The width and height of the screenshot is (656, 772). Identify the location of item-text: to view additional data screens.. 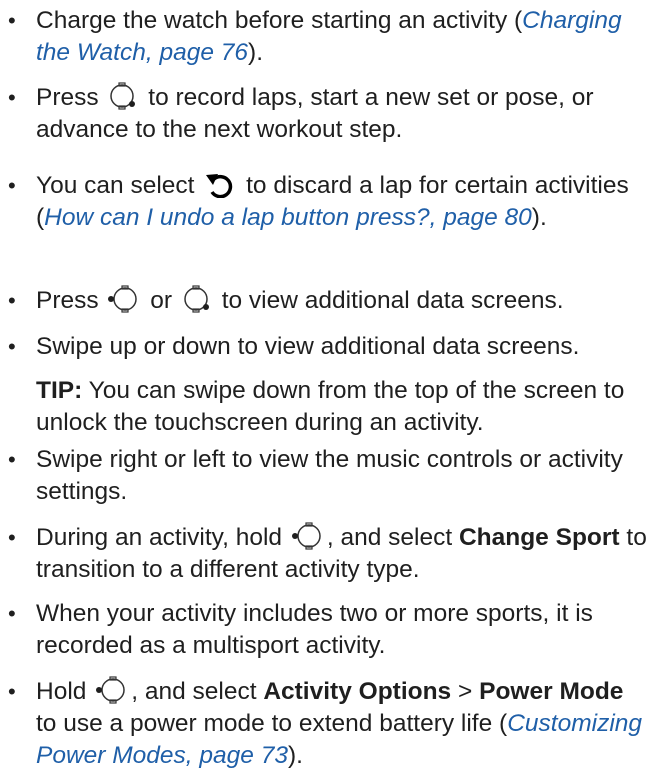
(392, 300).